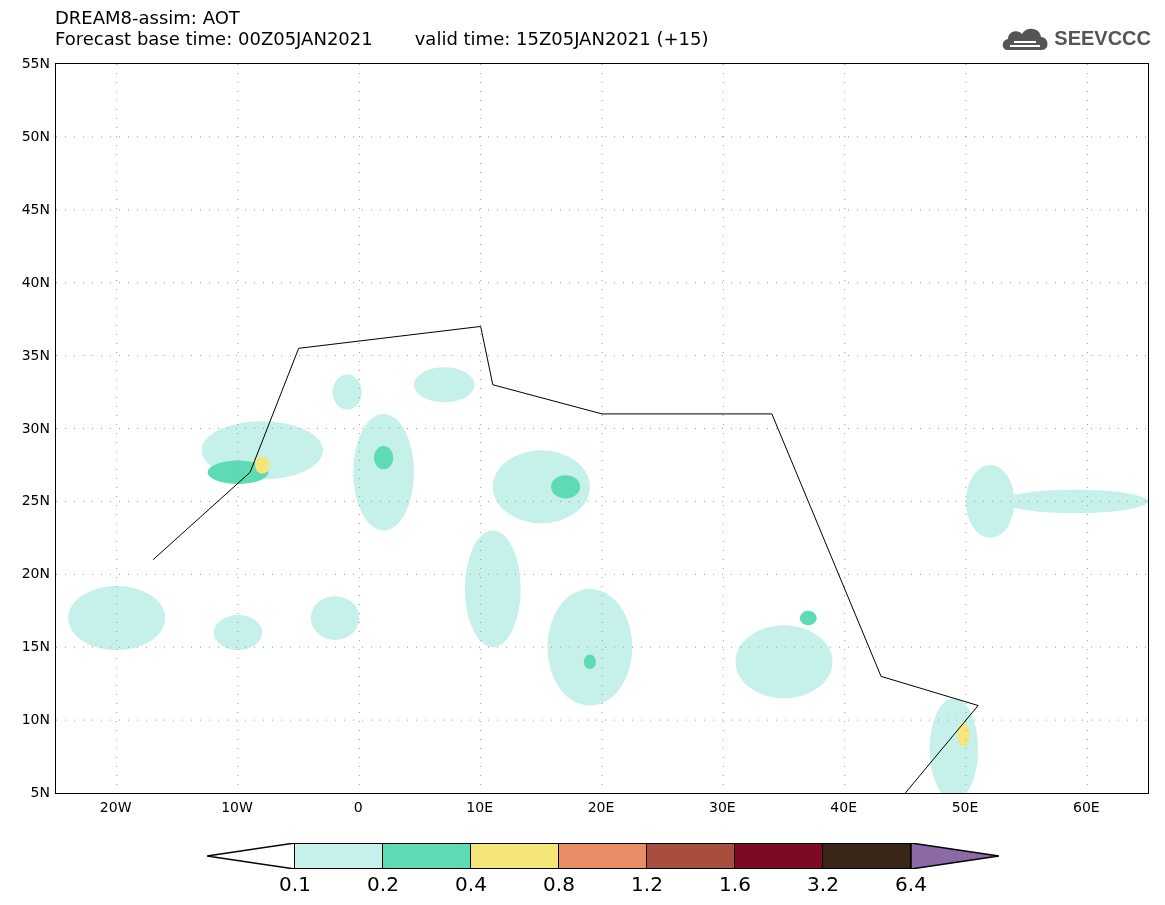 The image size is (1165, 905). I want to click on legend-value-label: 0.1, so click(295, 884).